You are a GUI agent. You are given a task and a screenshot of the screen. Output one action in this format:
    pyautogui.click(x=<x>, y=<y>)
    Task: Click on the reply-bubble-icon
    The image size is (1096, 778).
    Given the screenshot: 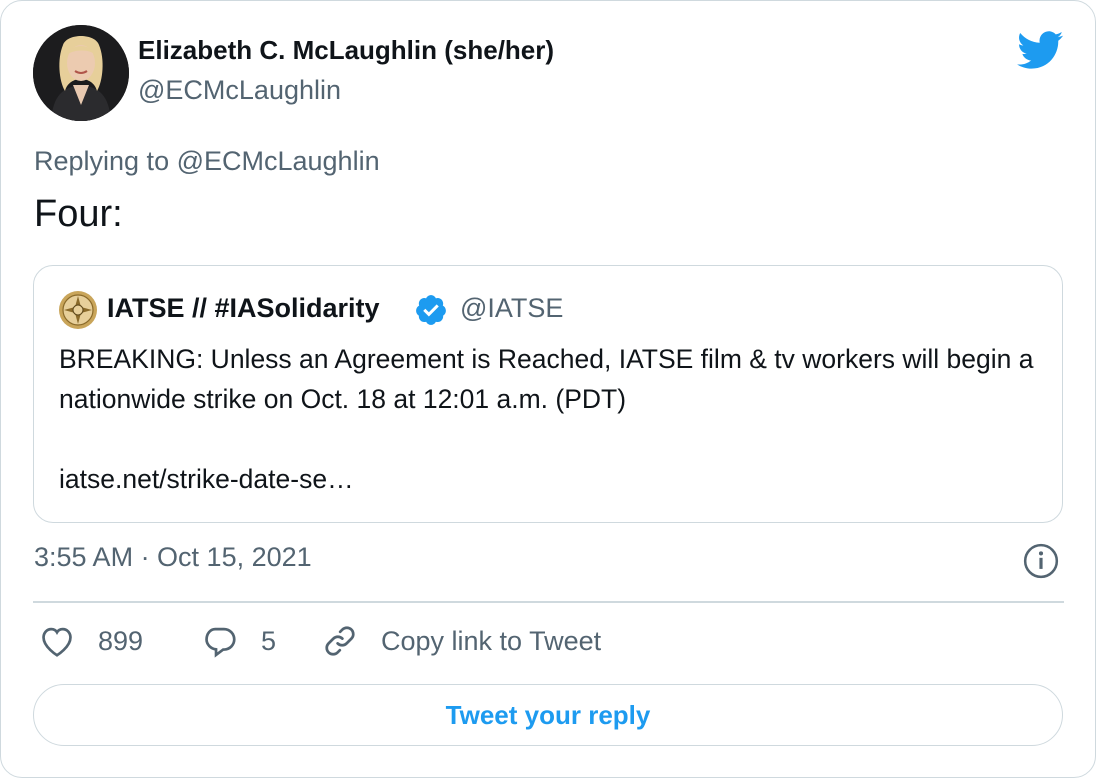 What is the action you would take?
    pyautogui.click(x=220, y=642)
    